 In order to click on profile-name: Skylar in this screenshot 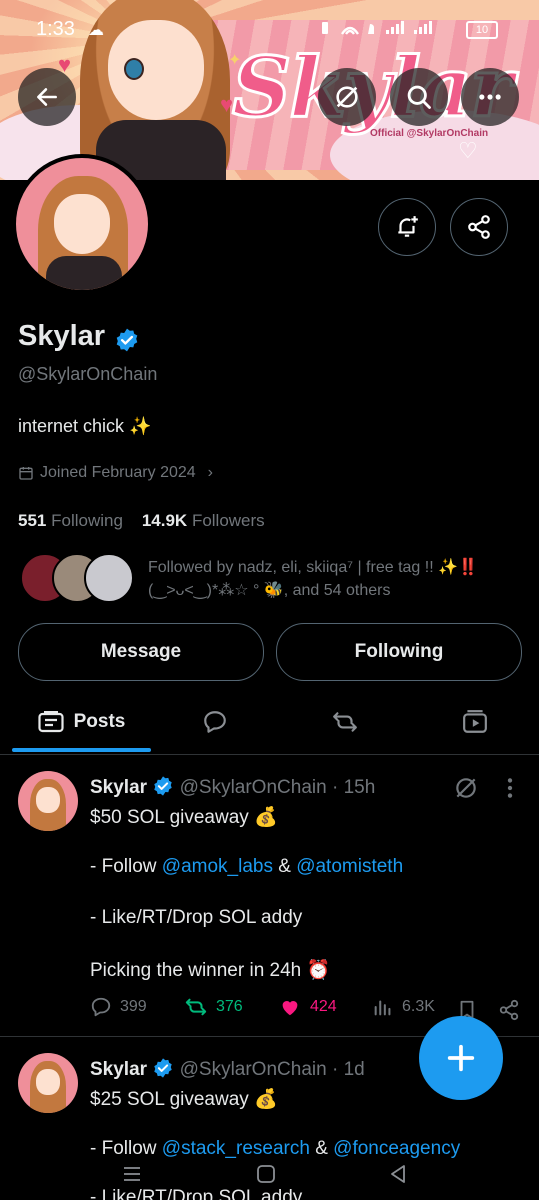, I will do `click(62, 336)`.